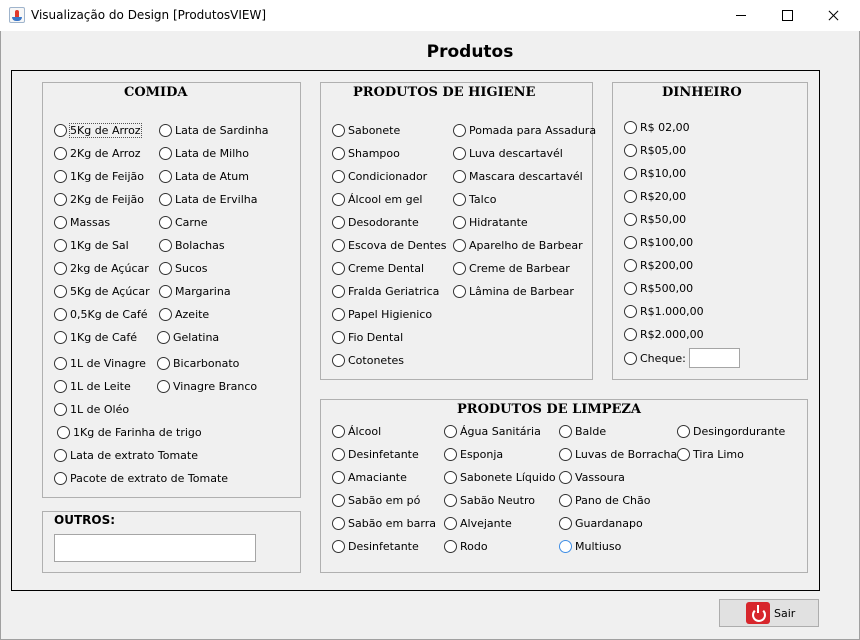 The width and height of the screenshot is (860, 640). What do you see at coordinates (518, 176) in the screenshot?
I see `higiene-col2-radio-3: Mascara descartavél` at bounding box center [518, 176].